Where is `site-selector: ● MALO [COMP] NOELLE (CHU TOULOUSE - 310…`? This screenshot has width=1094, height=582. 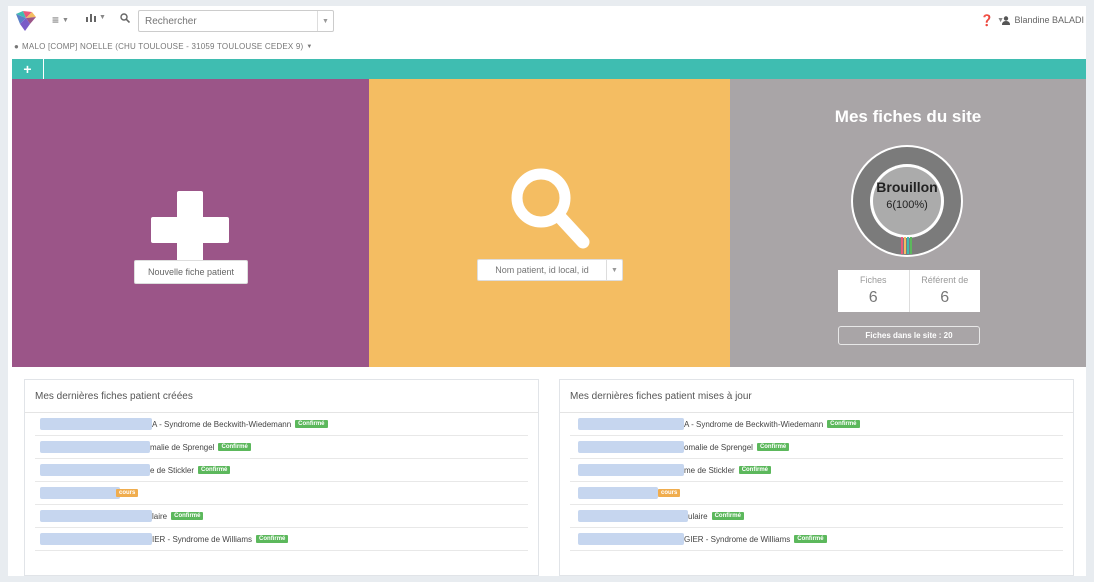
site-selector: ● MALO [COMP] NOELLE (CHU TOULOUSE - 310… is located at coordinates (163, 46).